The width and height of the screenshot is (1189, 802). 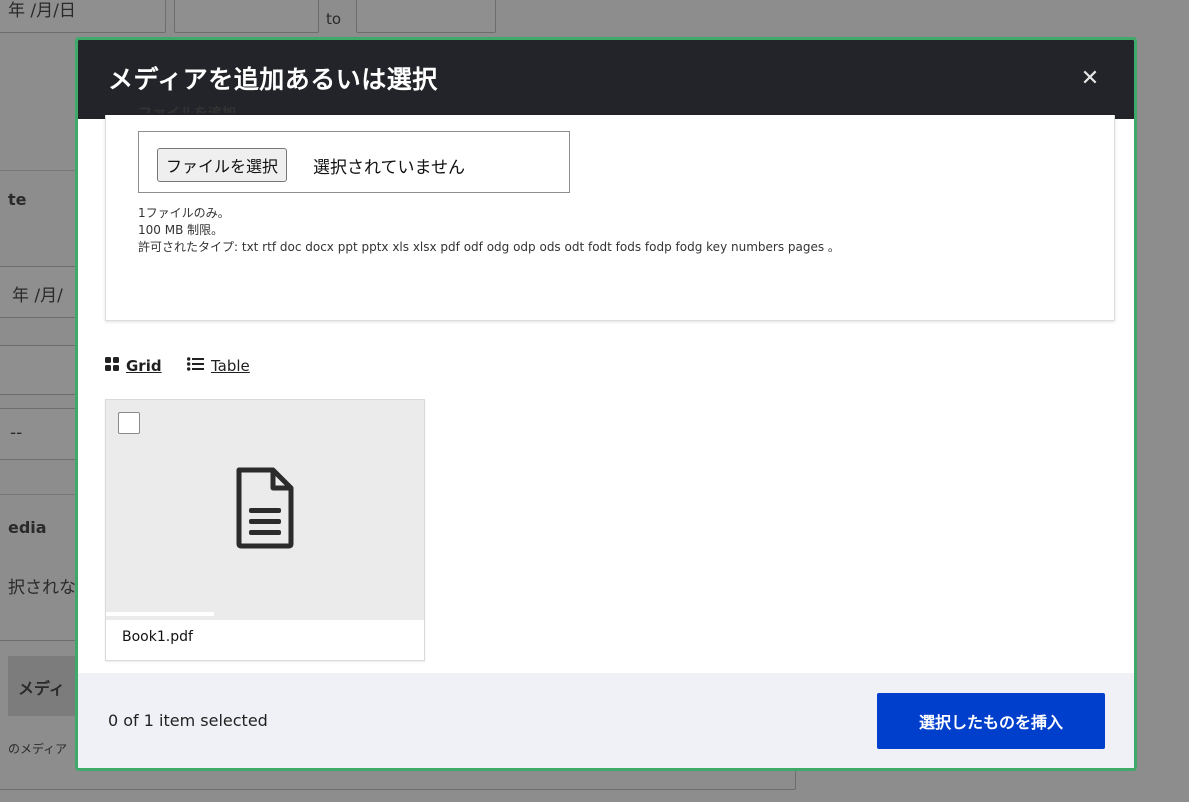 What do you see at coordinates (389, 168) in the screenshot?
I see `file-status: 選択されていません` at bounding box center [389, 168].